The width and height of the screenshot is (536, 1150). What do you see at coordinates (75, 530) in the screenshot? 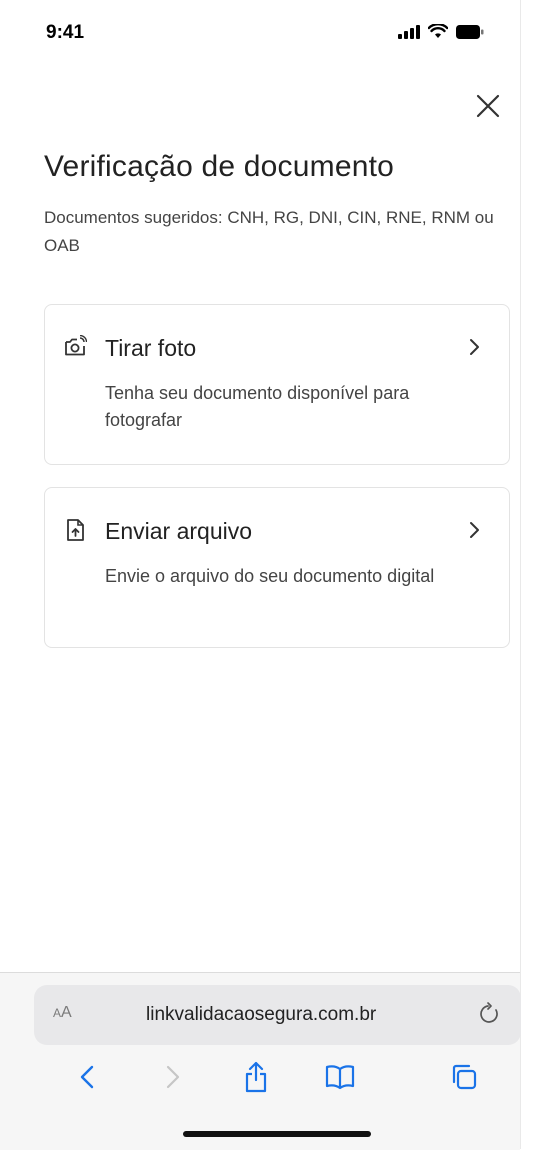
I see `file-upload-icon` at bounding box center [75, 530].